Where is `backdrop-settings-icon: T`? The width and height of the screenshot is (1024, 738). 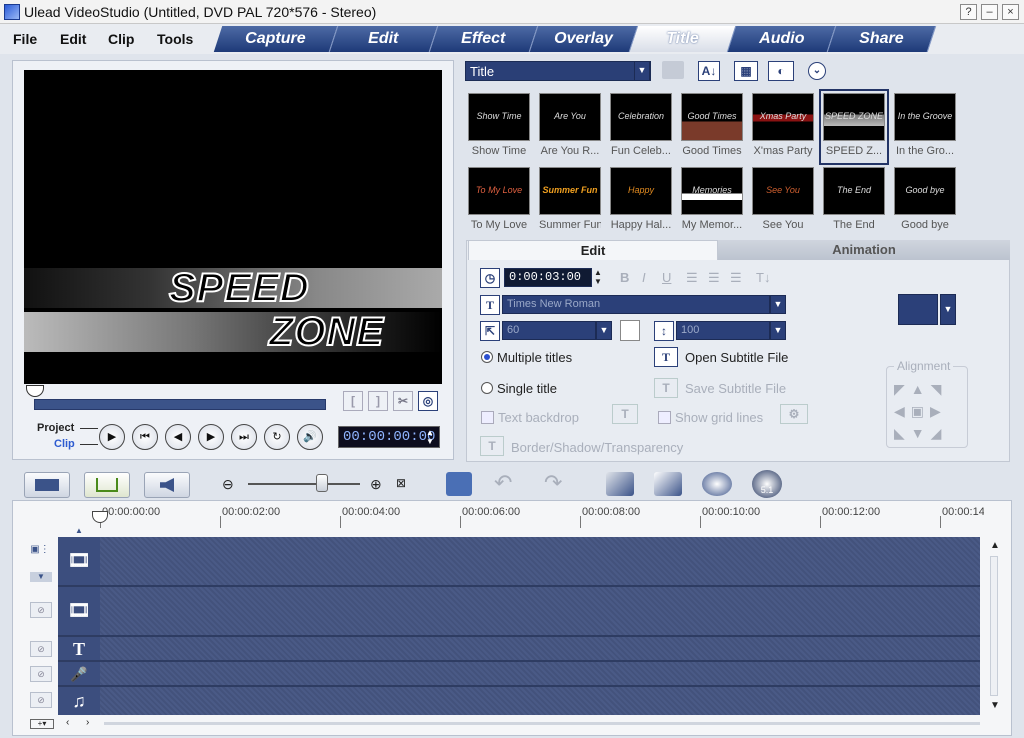 backdrop-settings-icon: T is located at coordinates (625, 414).